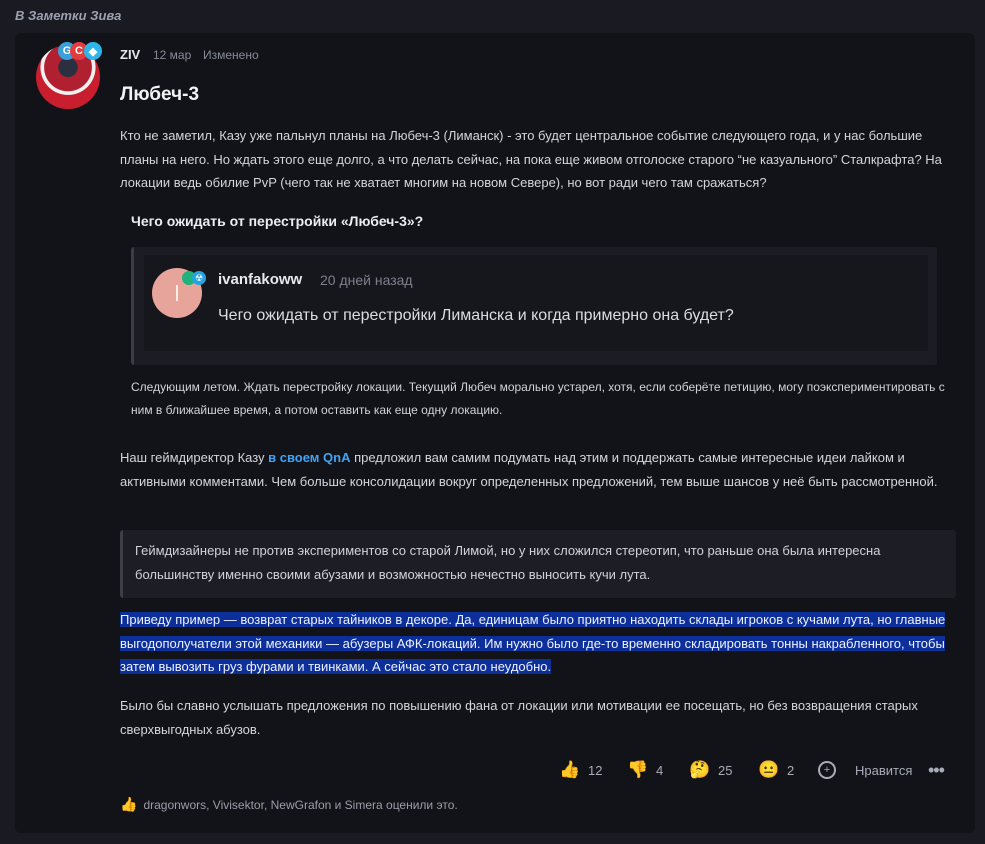  What do you see at coordinates (129, 804) in the screenshot?
I see `like-thumb-icon: 👍` at bounding box center [129, 804].